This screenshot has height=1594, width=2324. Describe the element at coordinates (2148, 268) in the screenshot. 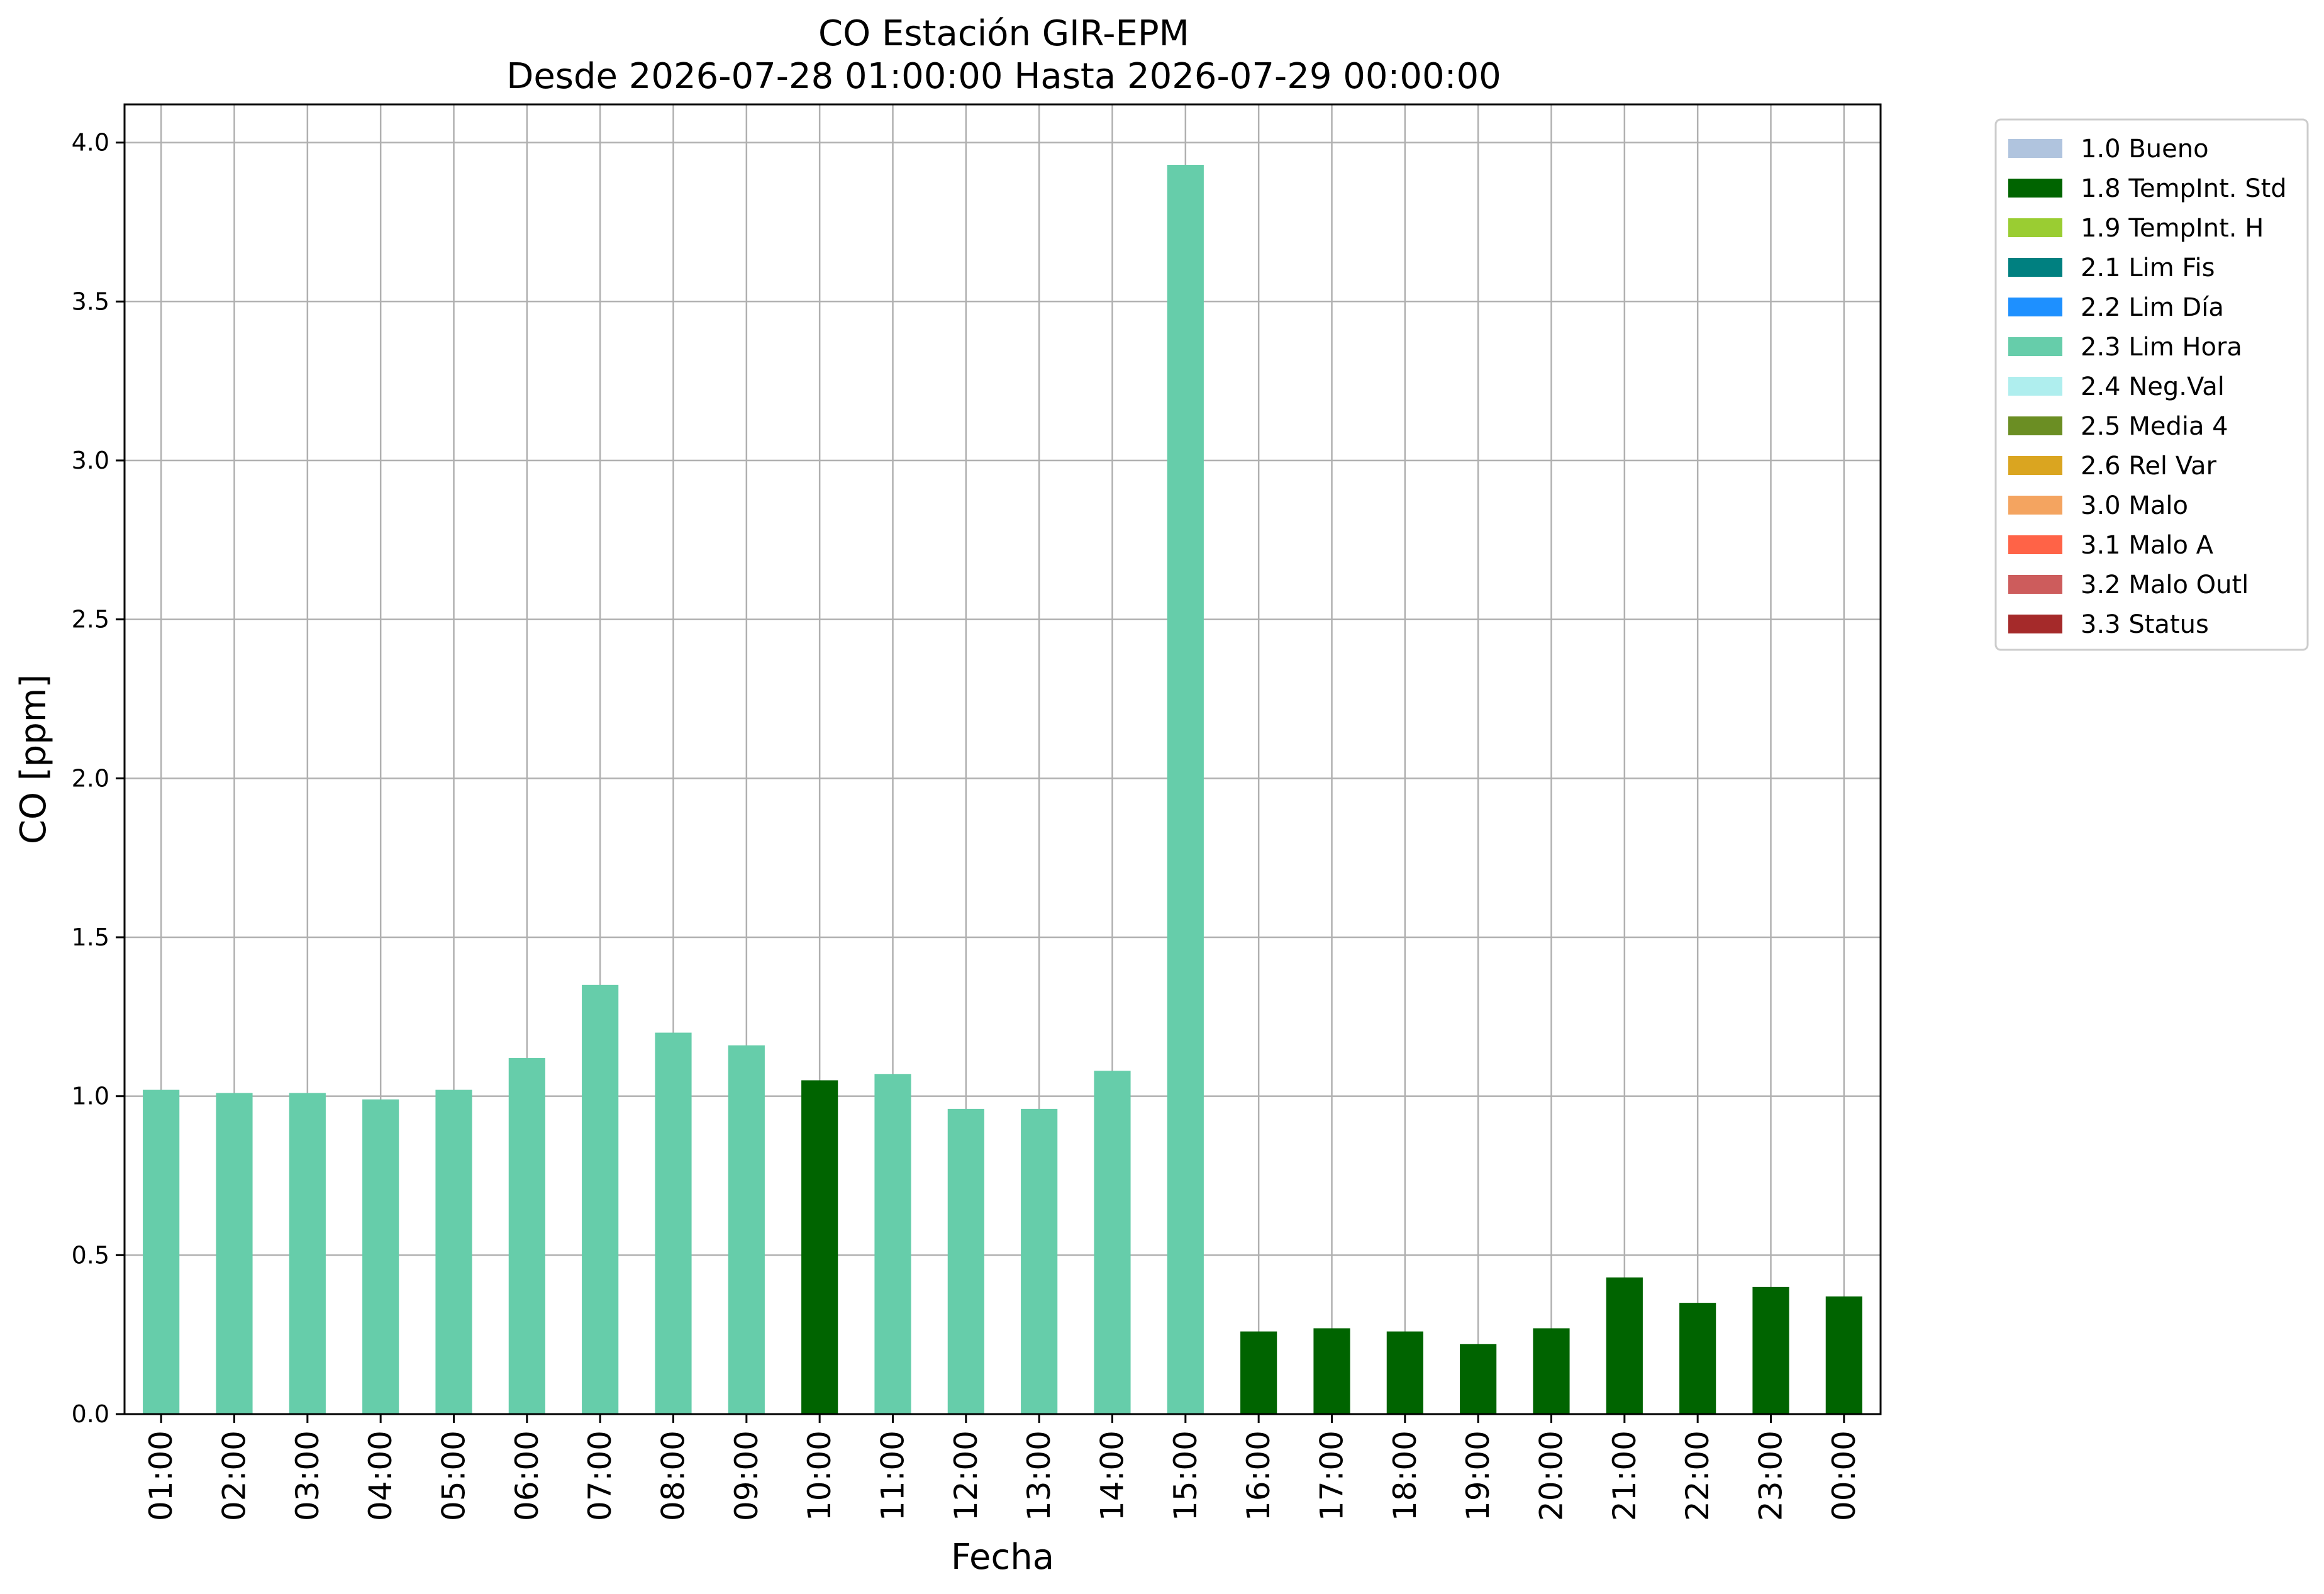

I see `legend-label: 2.1 Lim Fis` at that location.